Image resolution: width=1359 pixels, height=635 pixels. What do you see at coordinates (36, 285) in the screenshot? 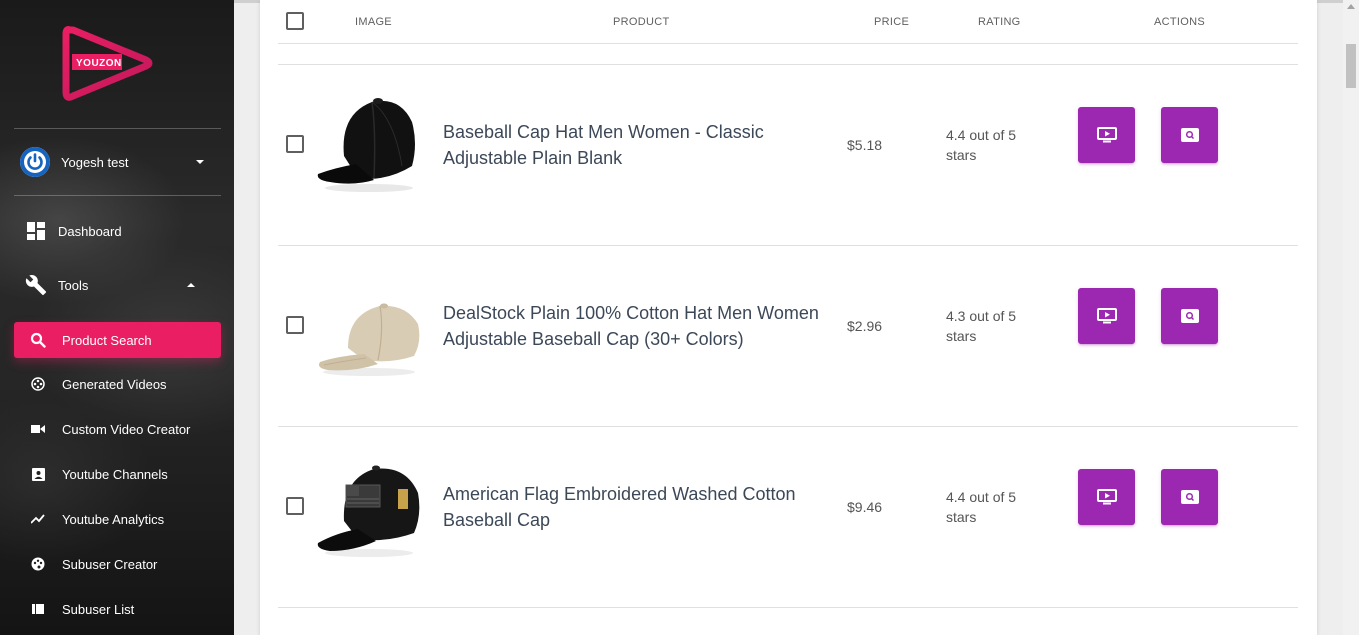
I see `wrench-icon` at bounding box center [36, 285].